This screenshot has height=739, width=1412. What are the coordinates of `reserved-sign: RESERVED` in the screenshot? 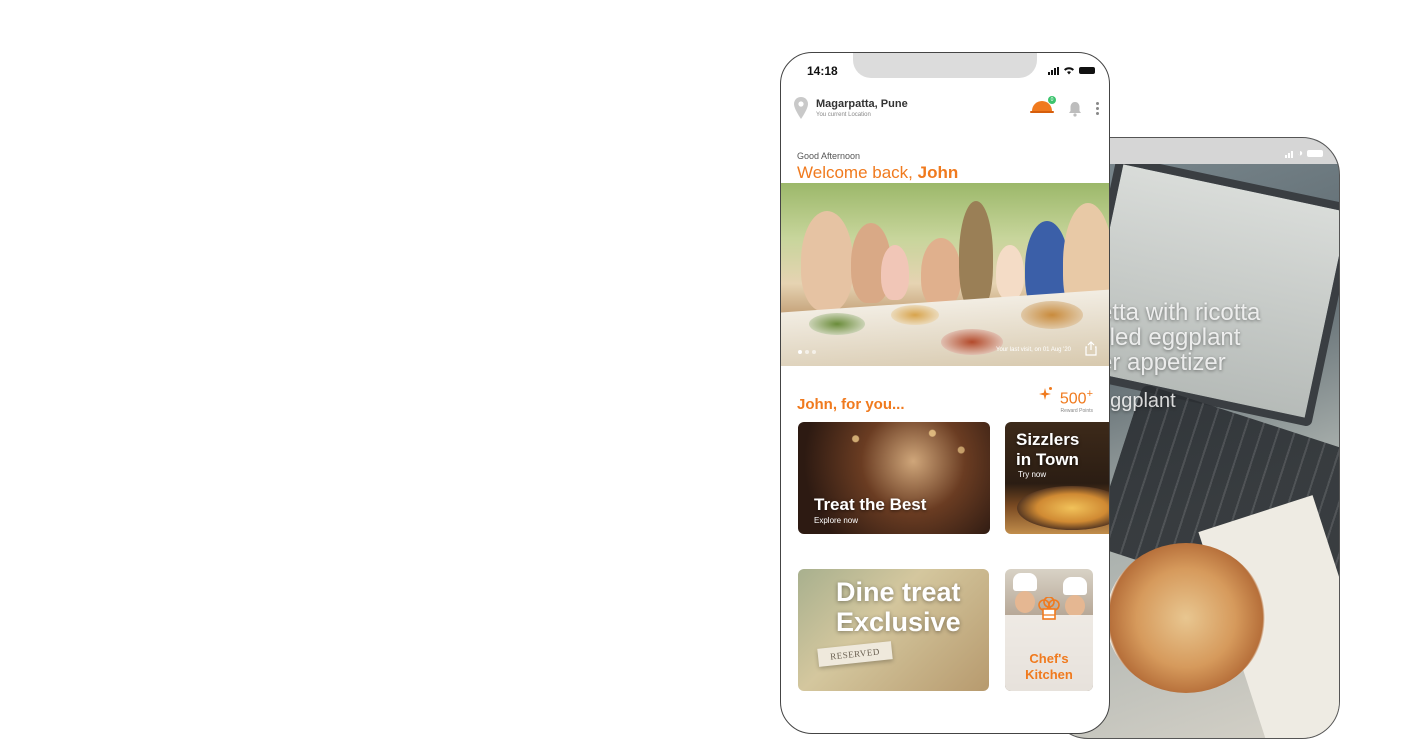 It's located at (855, 654).